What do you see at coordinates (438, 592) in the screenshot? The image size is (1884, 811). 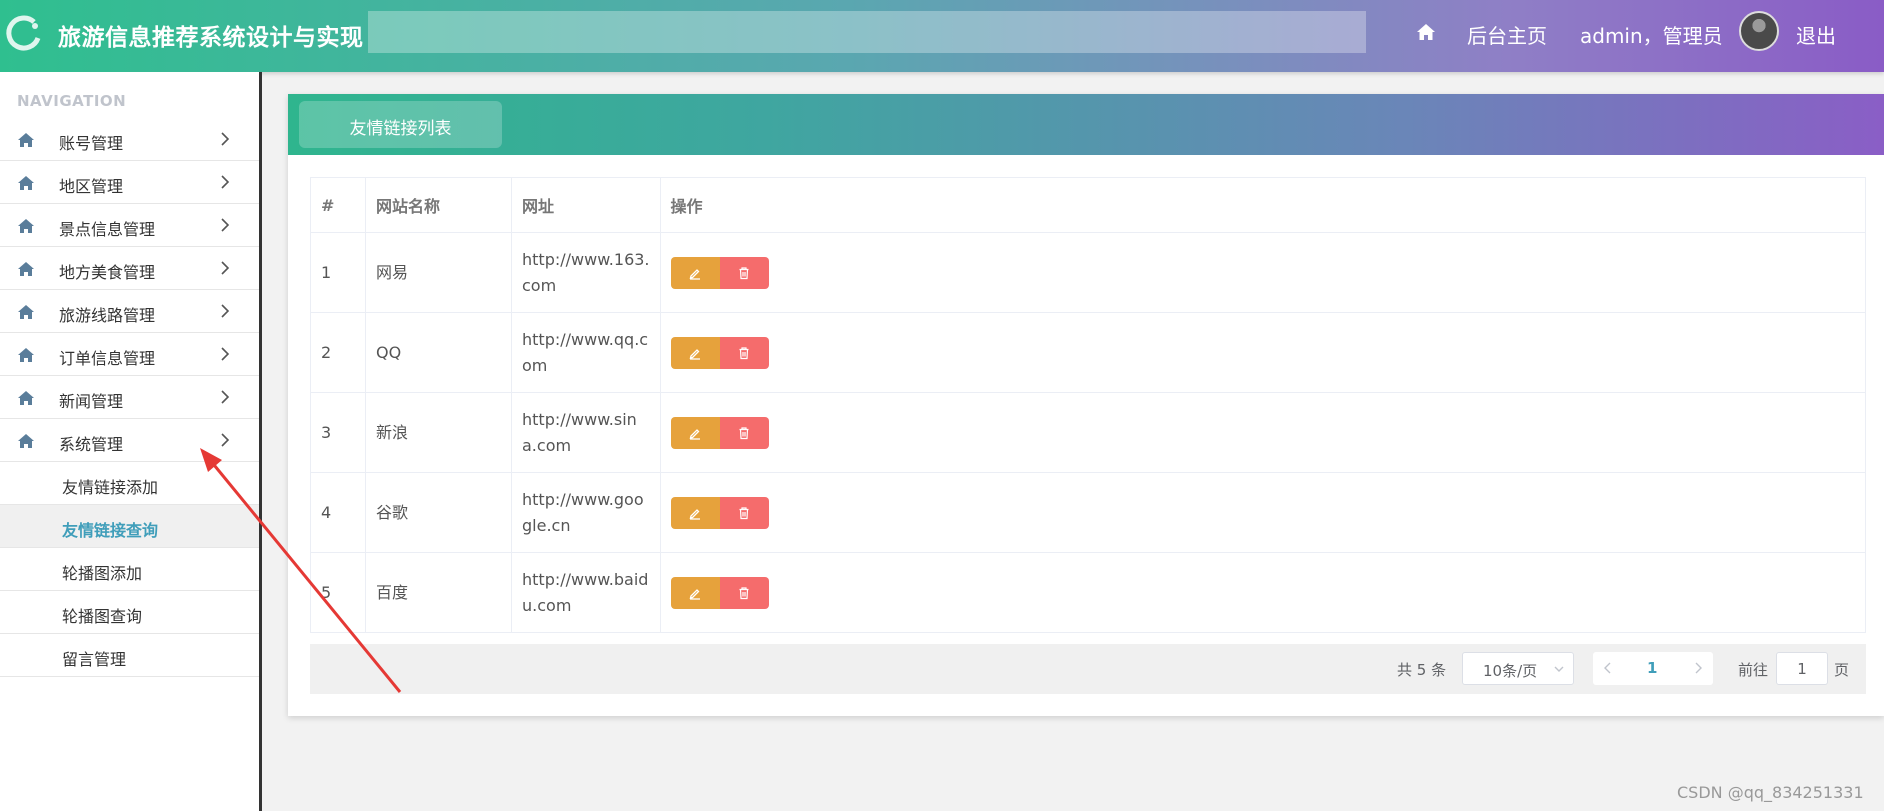 I see `site-name: 百度` at bounding box center [438, 592].